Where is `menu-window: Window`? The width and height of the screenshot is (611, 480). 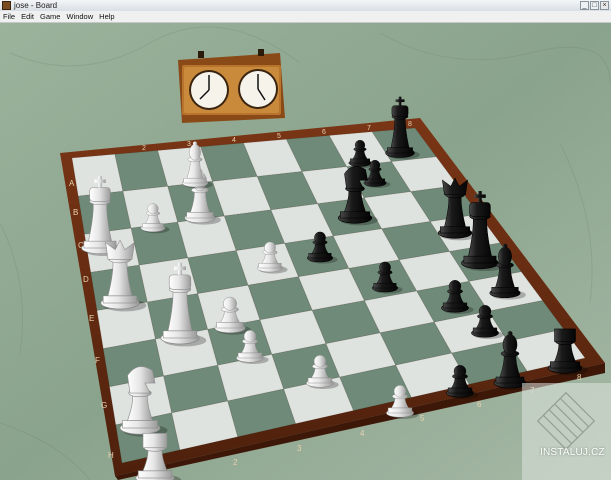
menu-window: Window is located at coordinates (79, 16).